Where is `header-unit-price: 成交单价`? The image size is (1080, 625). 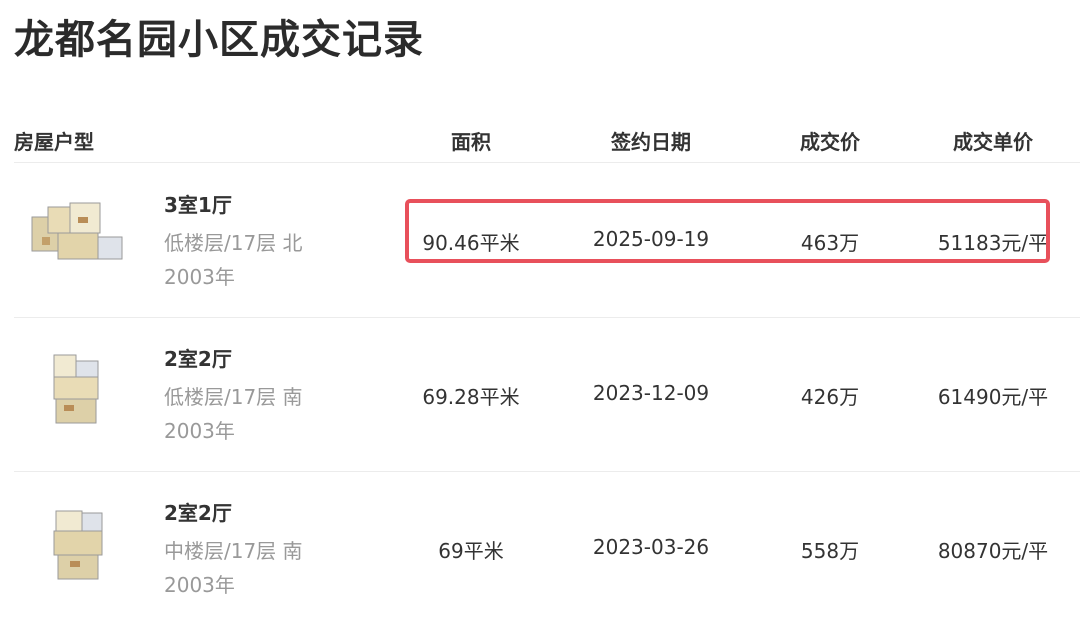
header-unit-price: 成交单价 is located at coordinates (993, 140).